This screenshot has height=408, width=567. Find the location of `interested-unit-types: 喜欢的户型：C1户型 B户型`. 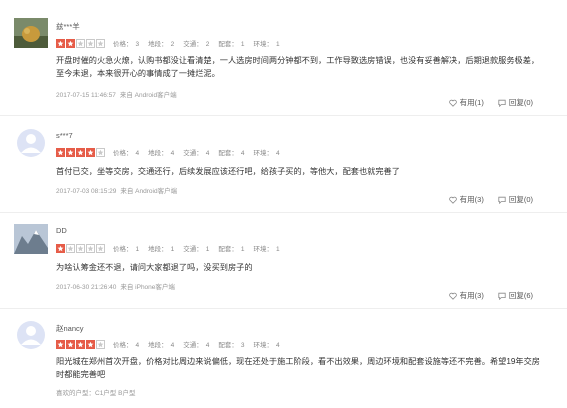

interested-unit-types: 喜欢的户型：C1户型 B户型 is located at coordinates (96, 393).